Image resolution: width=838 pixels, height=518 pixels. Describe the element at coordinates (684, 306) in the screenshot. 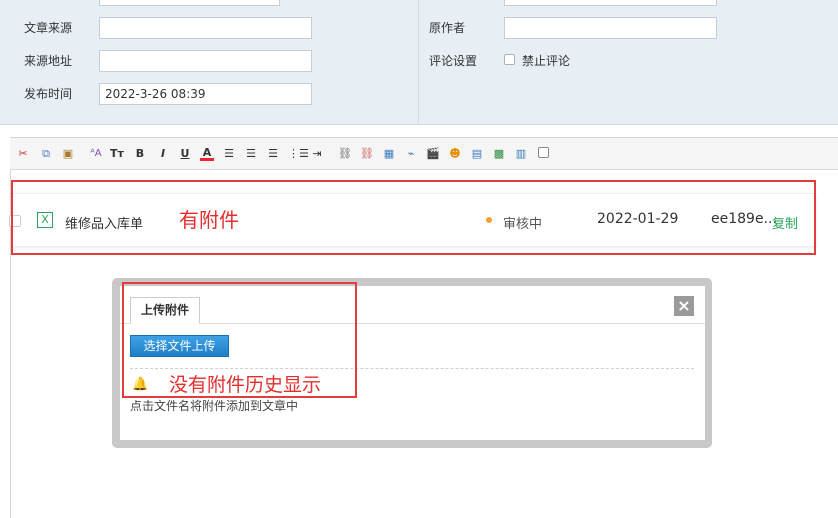

I see `close-icon: ×` at that location.